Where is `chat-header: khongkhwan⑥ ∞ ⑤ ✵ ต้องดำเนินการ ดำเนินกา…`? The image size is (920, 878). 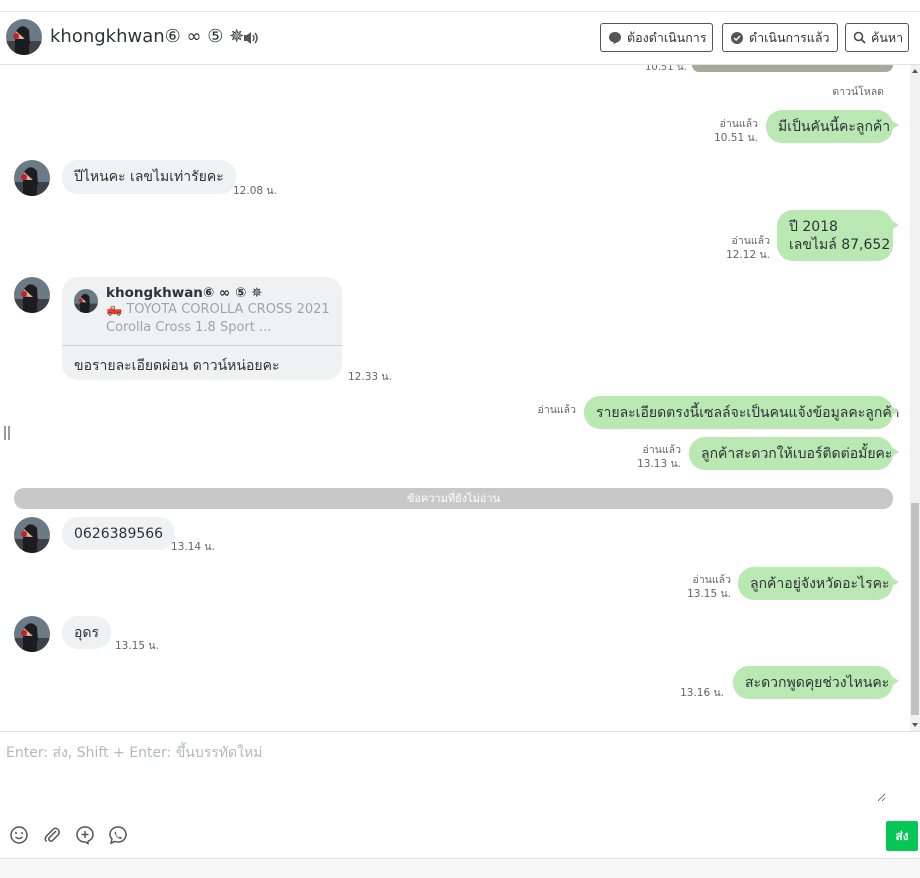
chat-header: khongkhwan⑥ ∞ ⑤ ✵ ต้องดำเนินการ ดำเนินกา… is located at coordinates (460, 38).